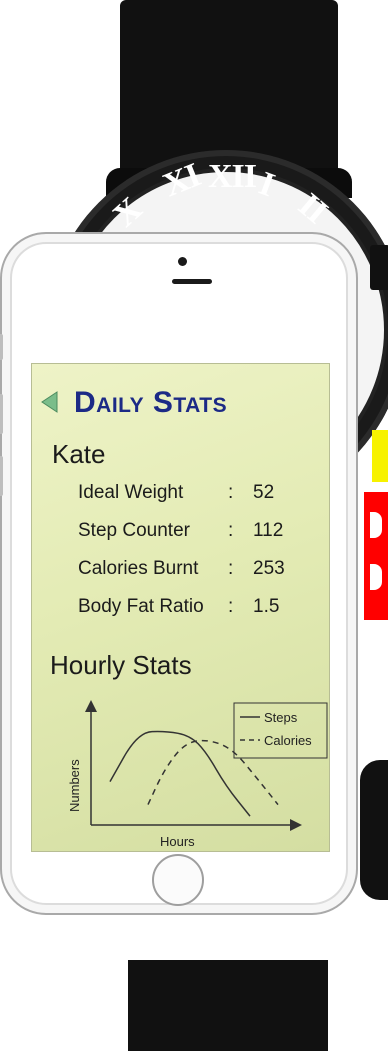 Image resolution: width=388 pixels, height=1051 pixels. I want to click on watch-strap-bottom, so click(228, 1005).